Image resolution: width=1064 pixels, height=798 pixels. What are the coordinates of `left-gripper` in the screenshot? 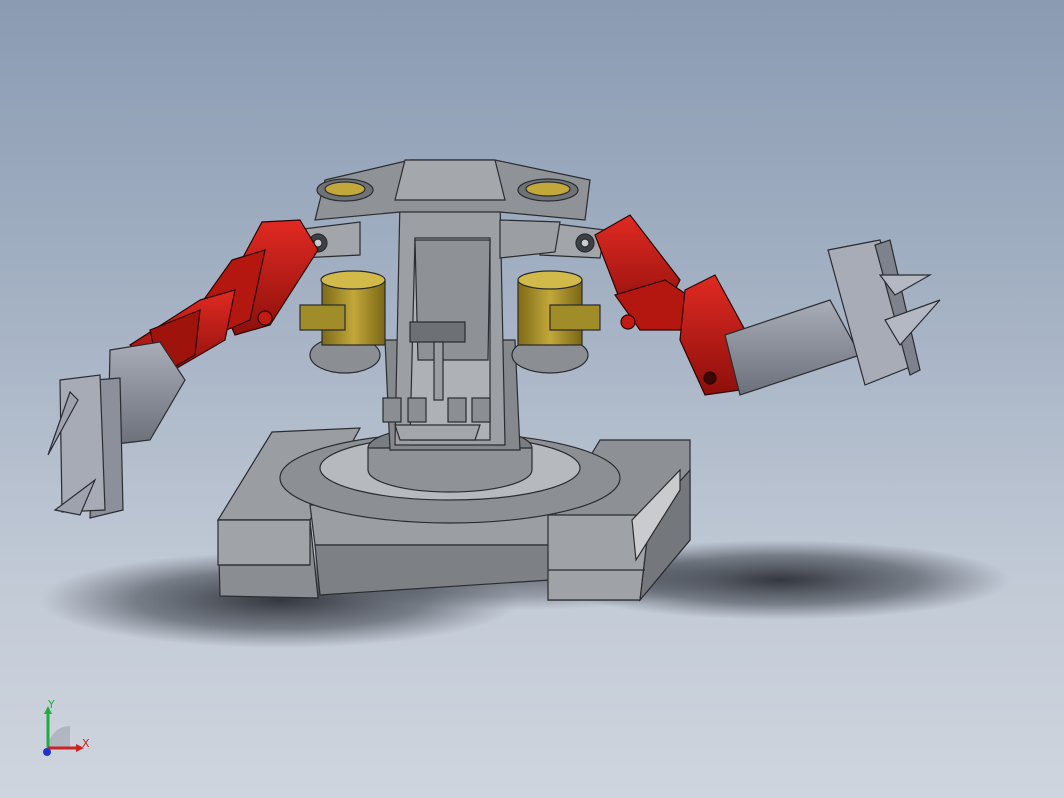 It's located at (116, 430).